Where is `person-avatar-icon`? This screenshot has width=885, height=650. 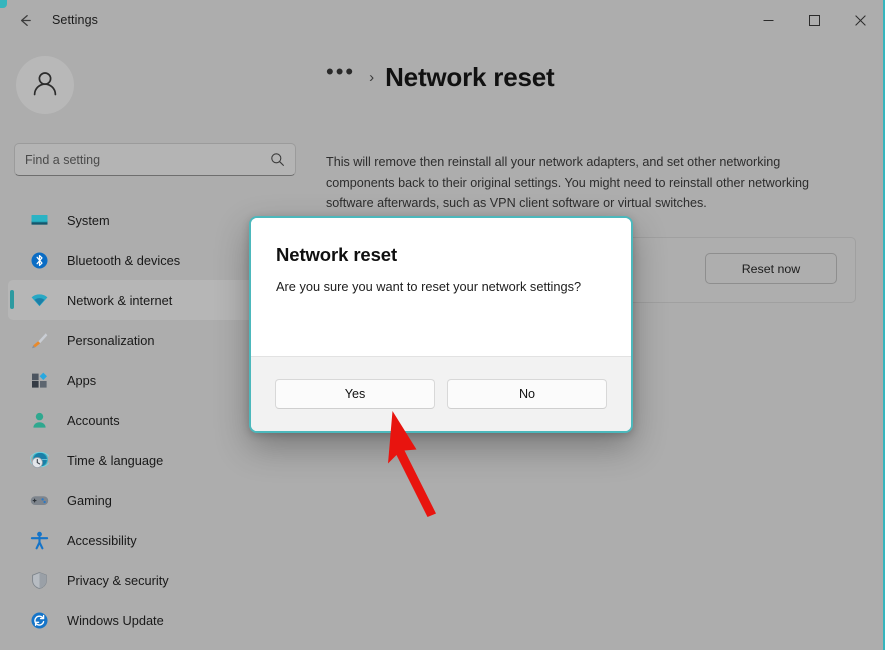
person-avatar-icon is located at coordinates (45, 85).